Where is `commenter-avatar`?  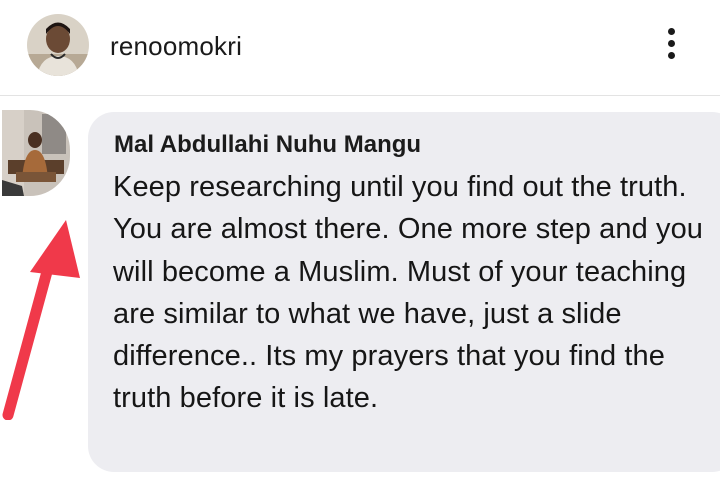
commenter-avatar is located at coordinates (36, 153).